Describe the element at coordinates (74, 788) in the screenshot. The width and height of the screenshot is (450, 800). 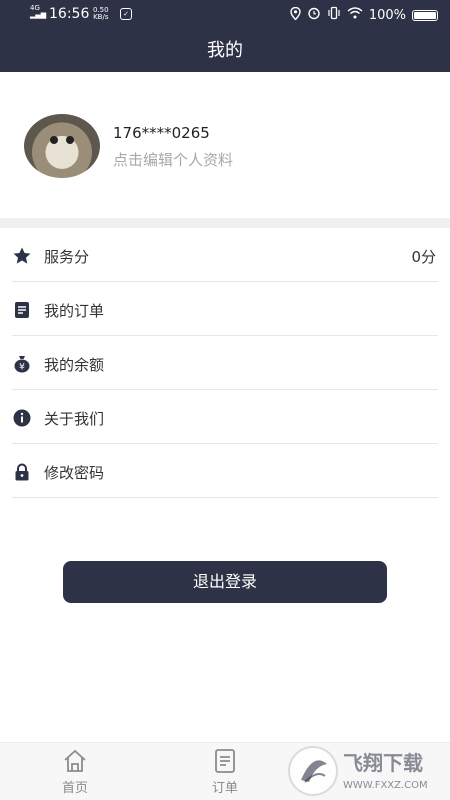
I see `tab-home-label: 首页` at that location.